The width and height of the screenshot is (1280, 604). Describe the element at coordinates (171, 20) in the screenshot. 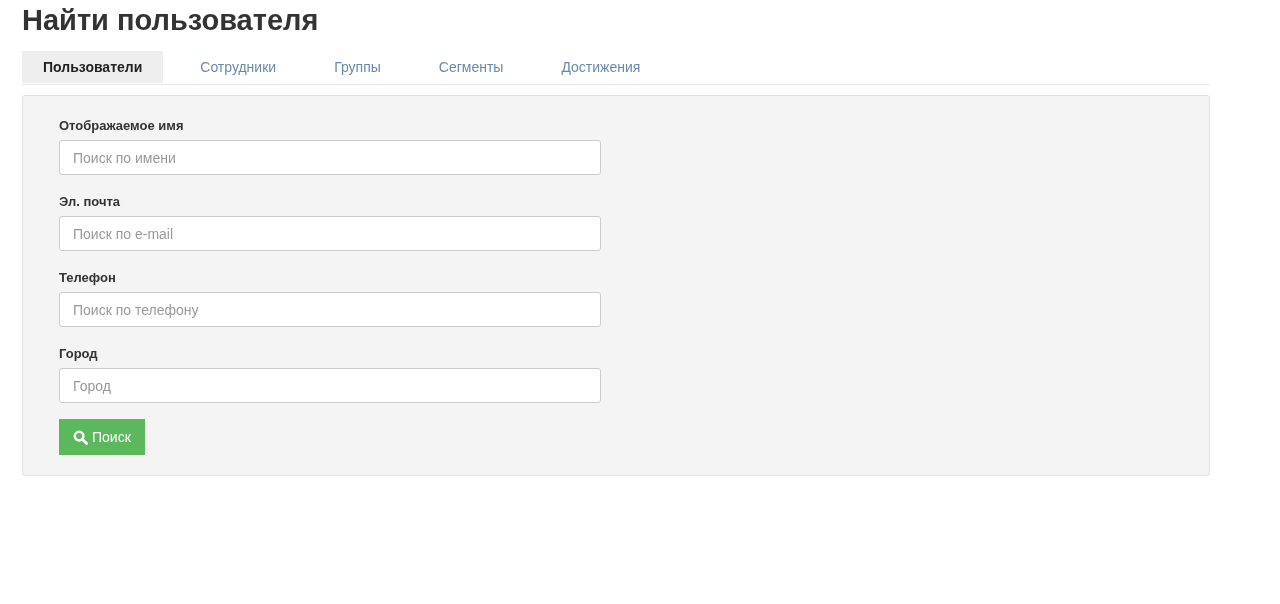

I see `page-title: Найти пользователя` at that location.